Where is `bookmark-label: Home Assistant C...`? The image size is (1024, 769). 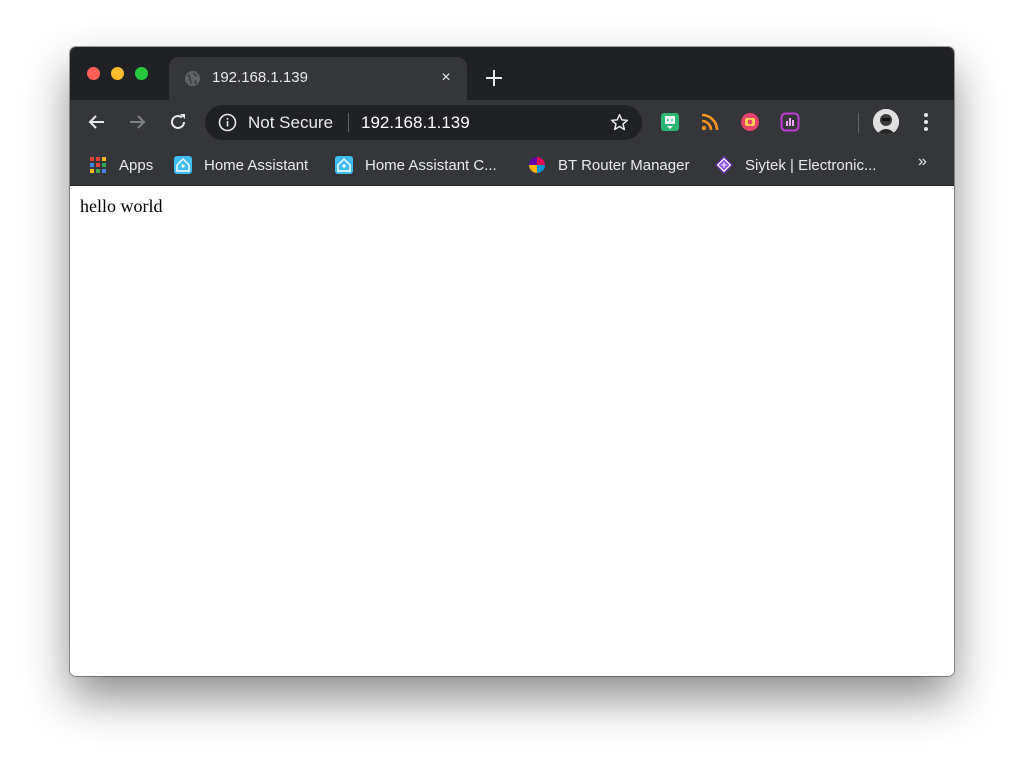 bookmark-label: Home Assistant C... is located at coordinates (431, 165).